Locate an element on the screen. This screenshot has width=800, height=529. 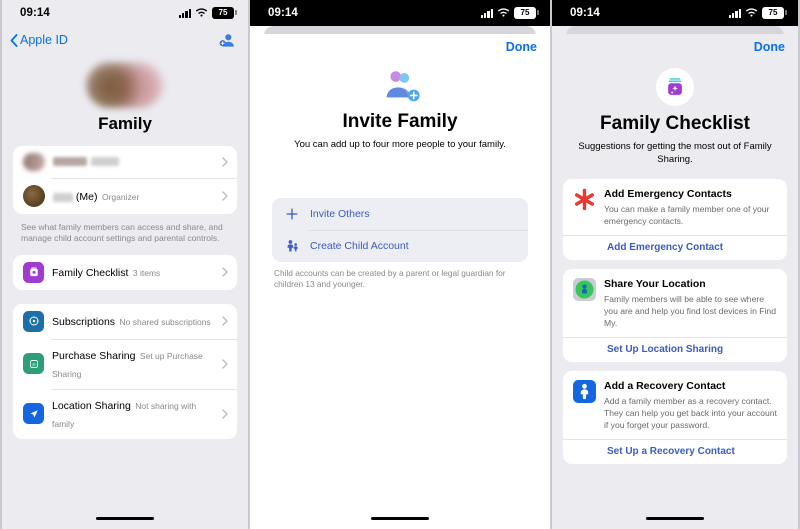
add-emergency-contact-link: Add Emergency Contact is located at coordinates (675, 247).